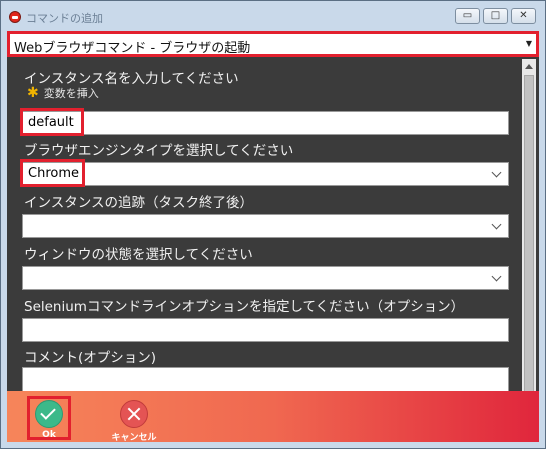 Image resolution: width=546 pixels, height=449 pixels. I want to click on cancel-button: キャンセル, so click(134, 420).